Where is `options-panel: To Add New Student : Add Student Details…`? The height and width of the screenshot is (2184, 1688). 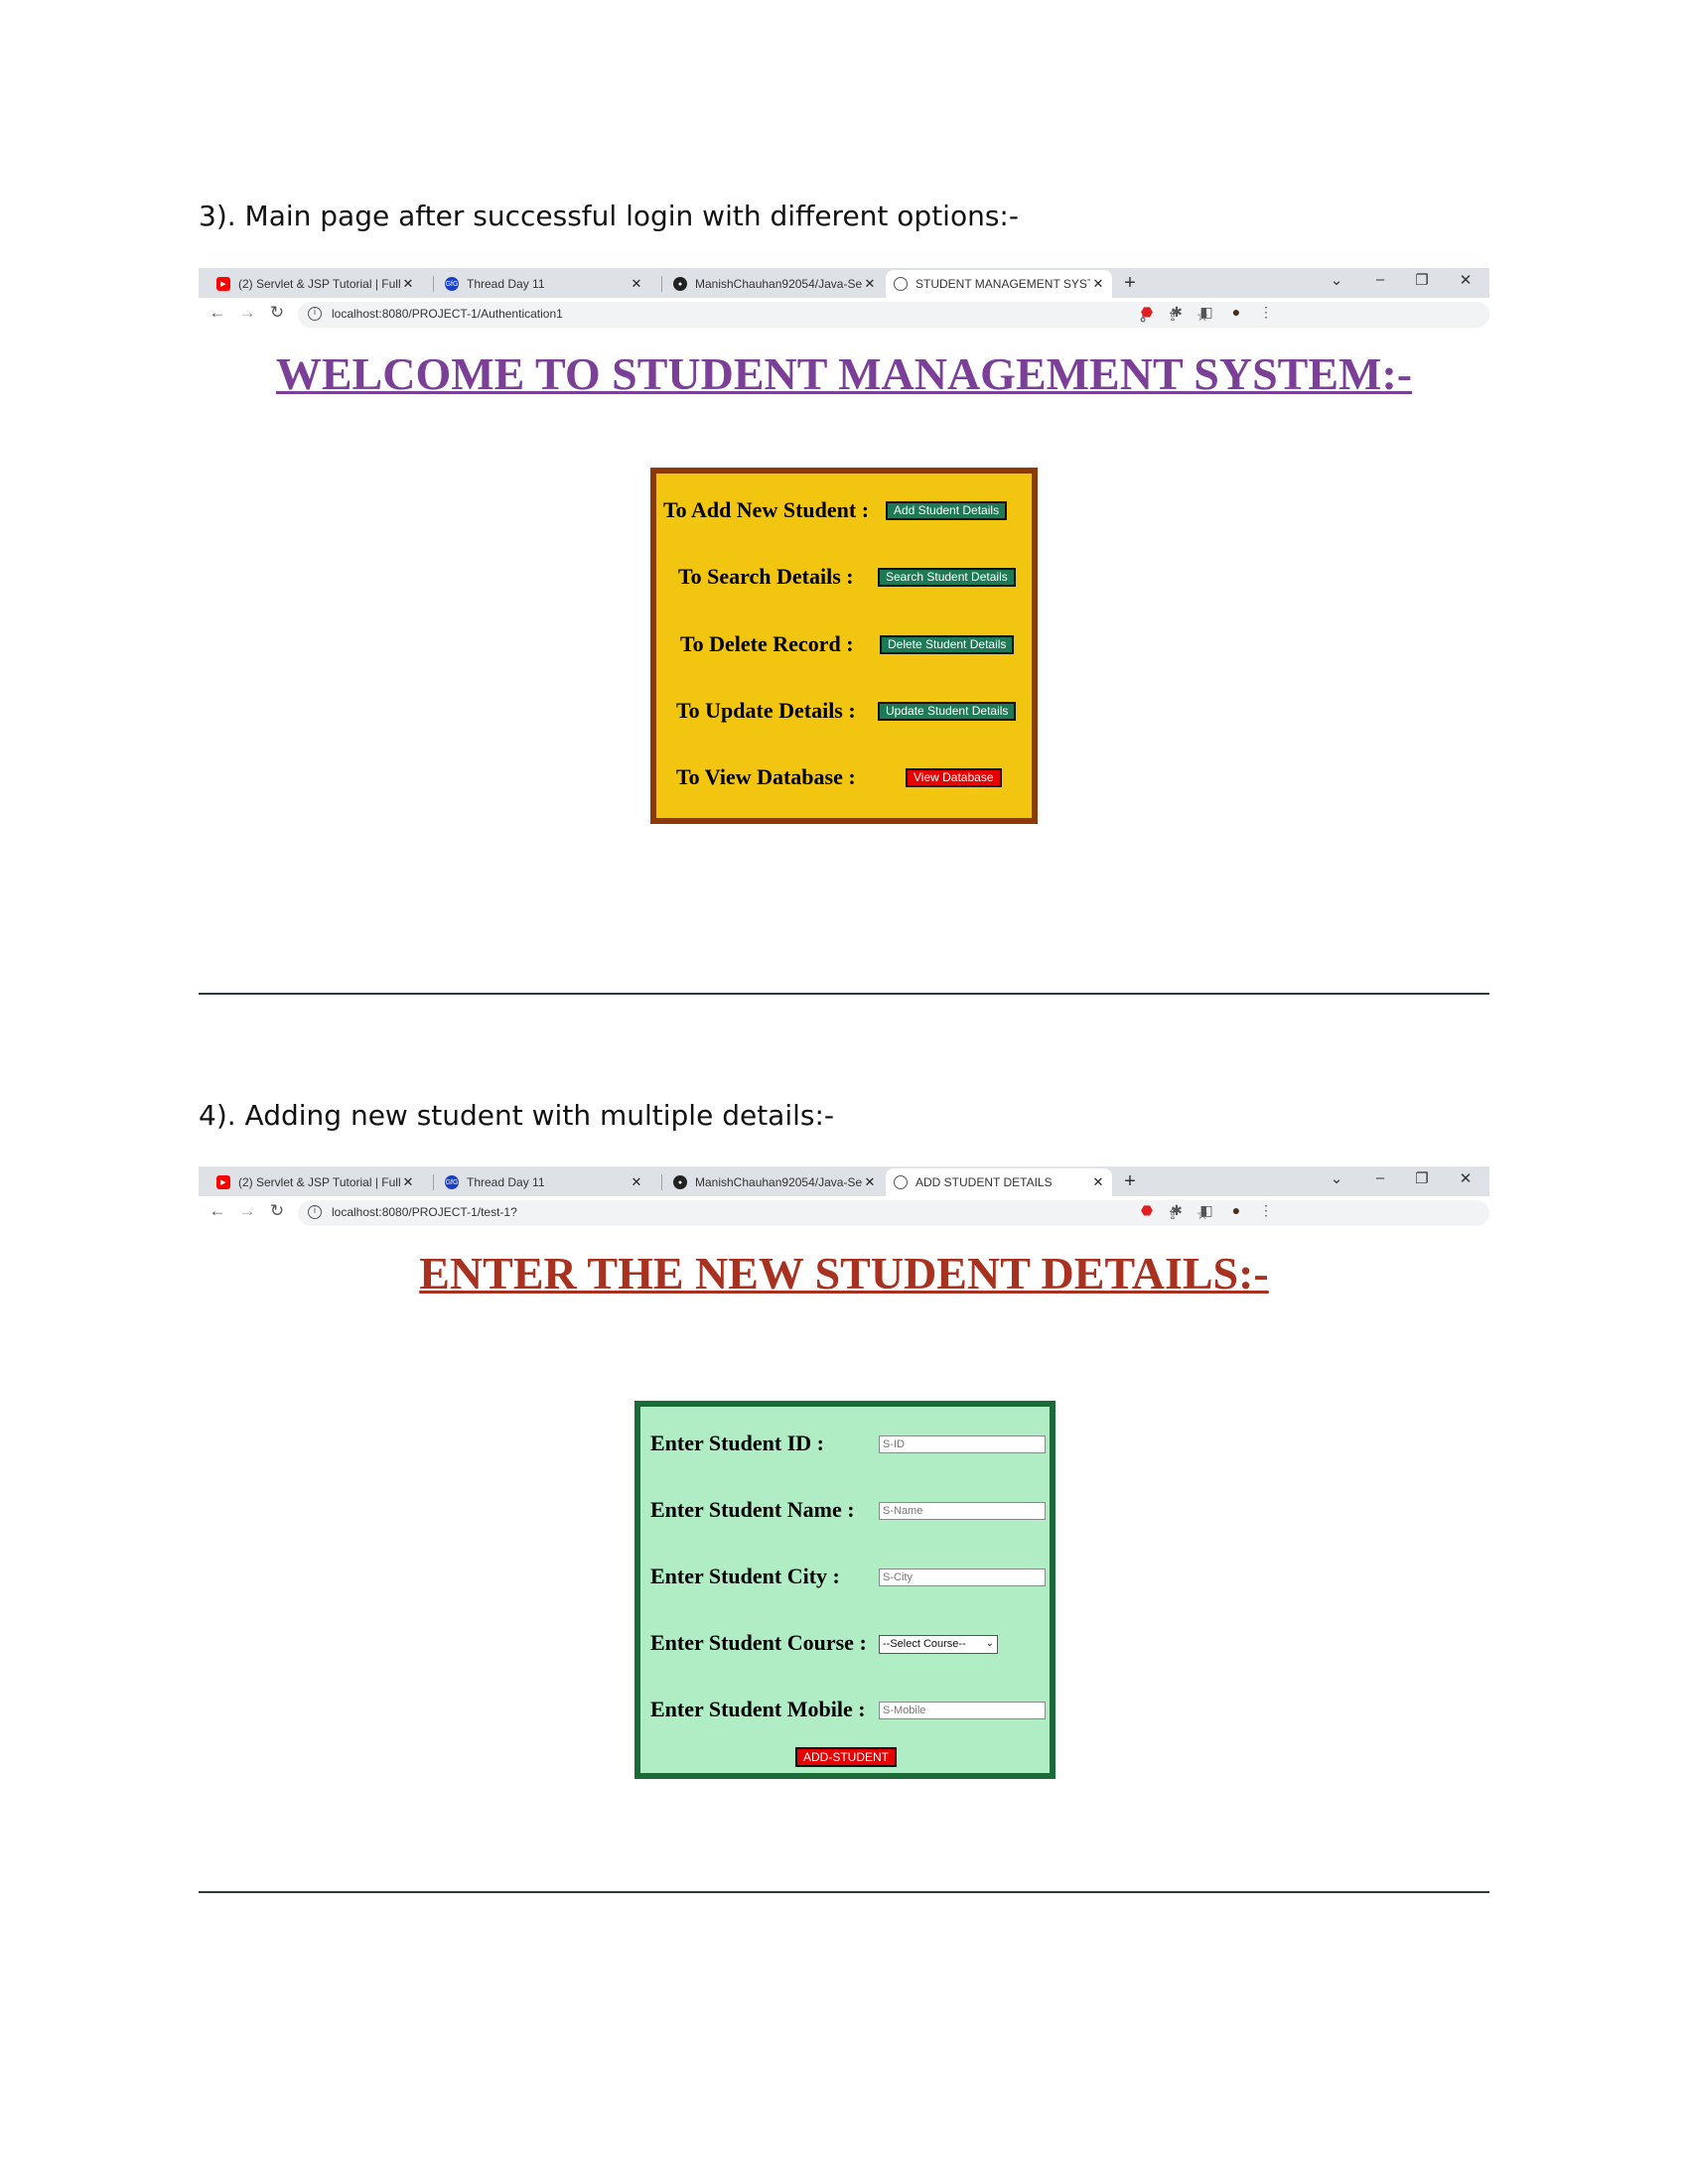 options-panel: To Add New Student : Add Student Details… is located at coordinates (844, 646).